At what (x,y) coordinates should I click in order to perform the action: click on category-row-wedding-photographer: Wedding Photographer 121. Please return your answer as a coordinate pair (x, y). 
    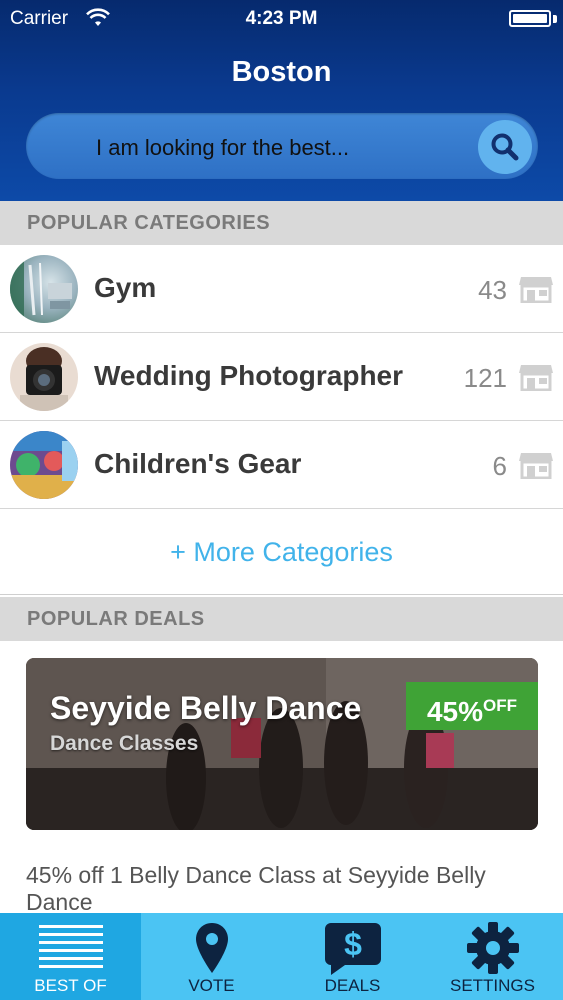
    Looking at the image, I should click on (281, 377).